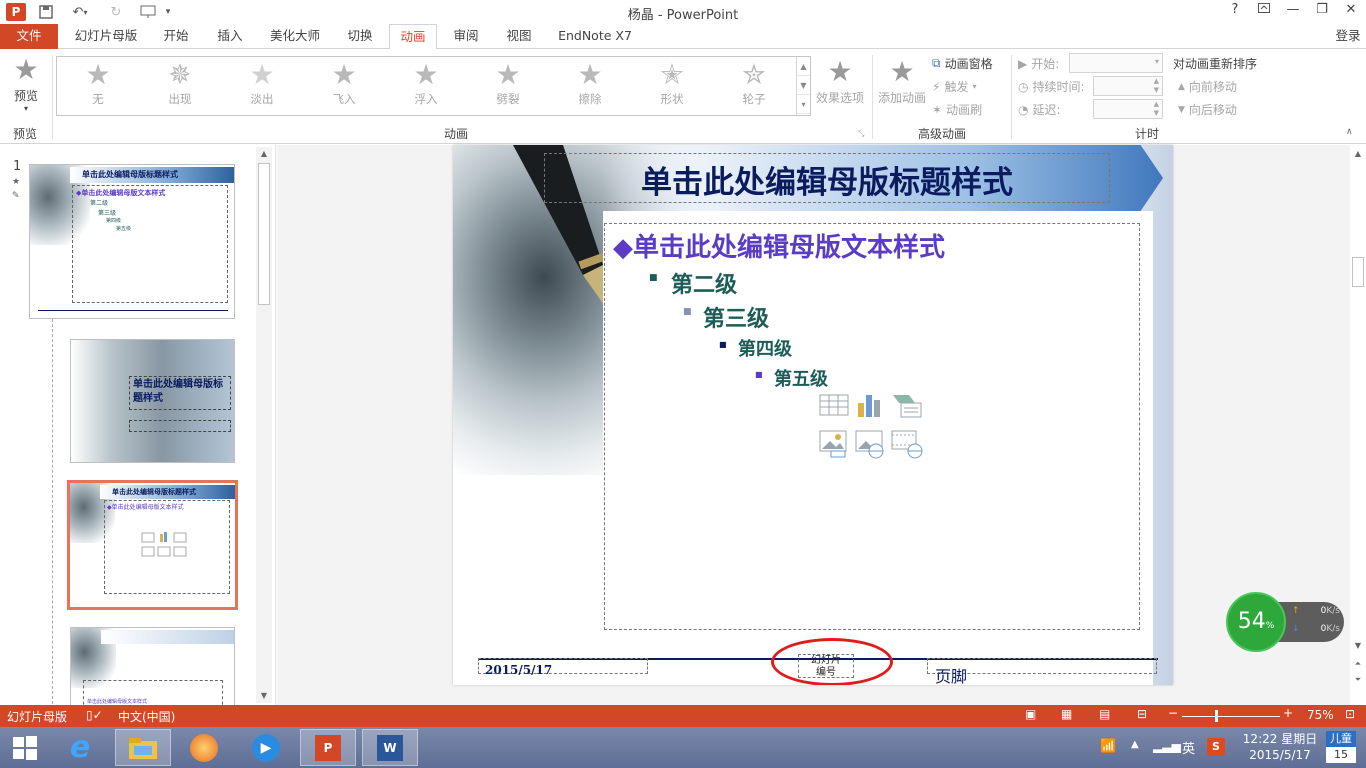 This screenshot has height=768, width=1366. What do you see at coordinates (466, 36) in the screenshot?
I see `tab-review: 审阅` at bounding box center [466, 36].